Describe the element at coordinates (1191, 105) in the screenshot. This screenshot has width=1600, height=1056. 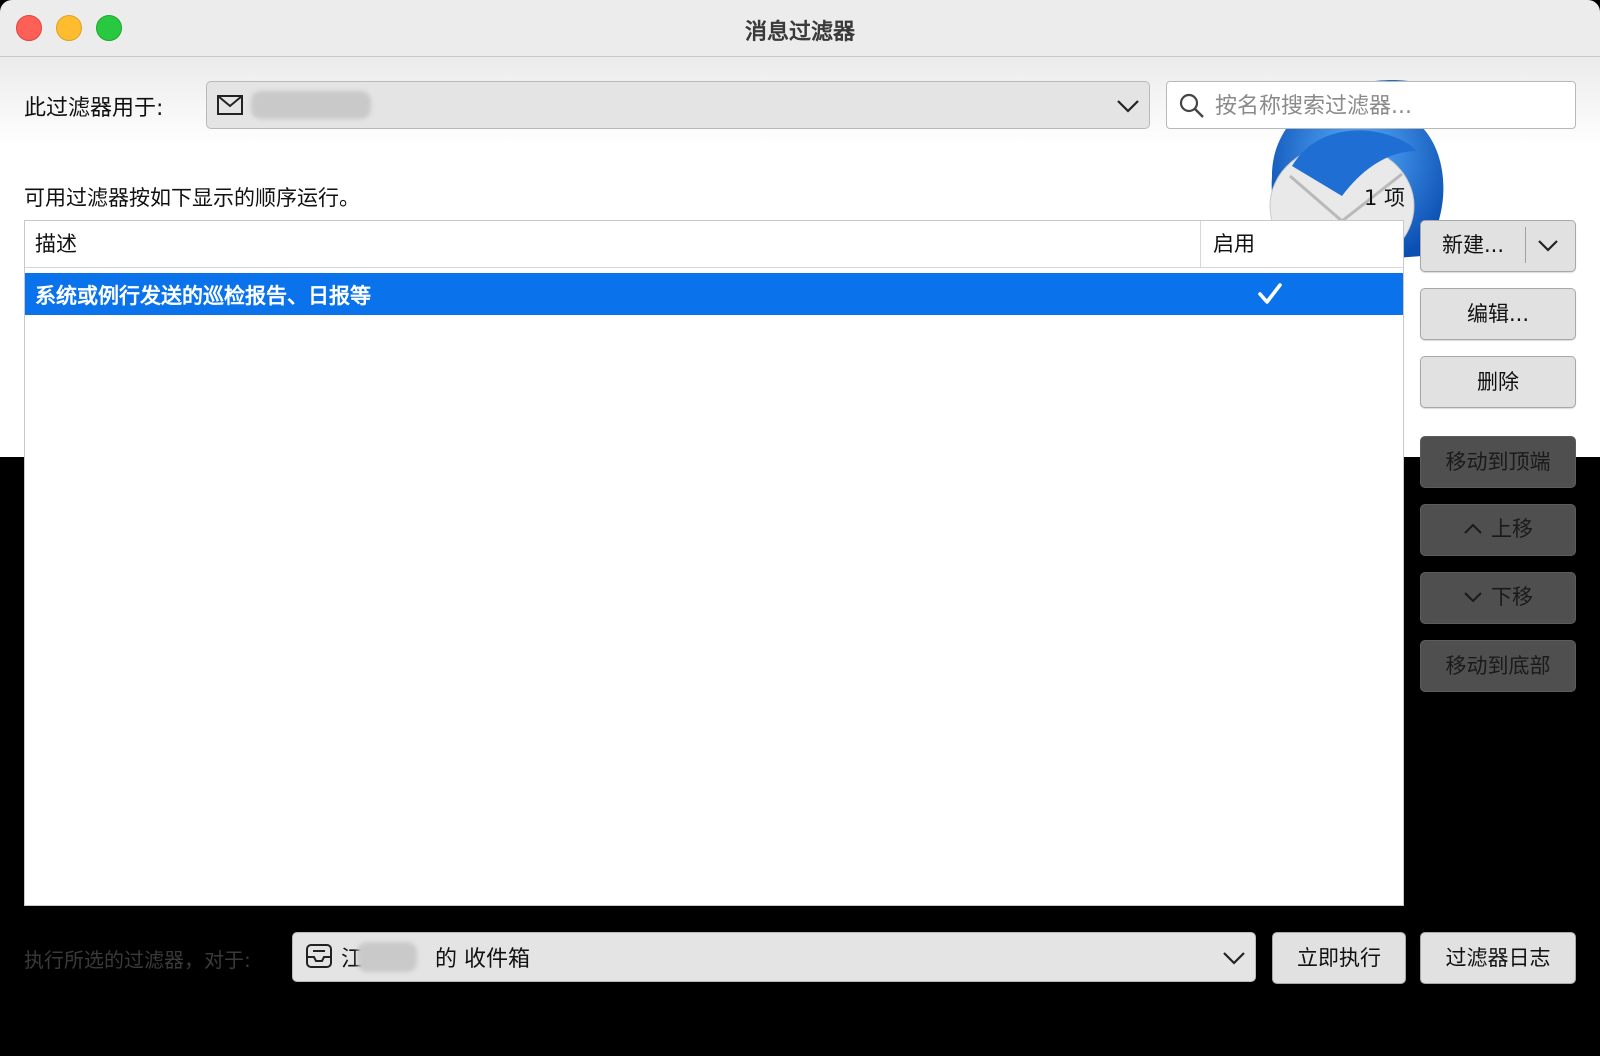
I see `search-icon` at that location.